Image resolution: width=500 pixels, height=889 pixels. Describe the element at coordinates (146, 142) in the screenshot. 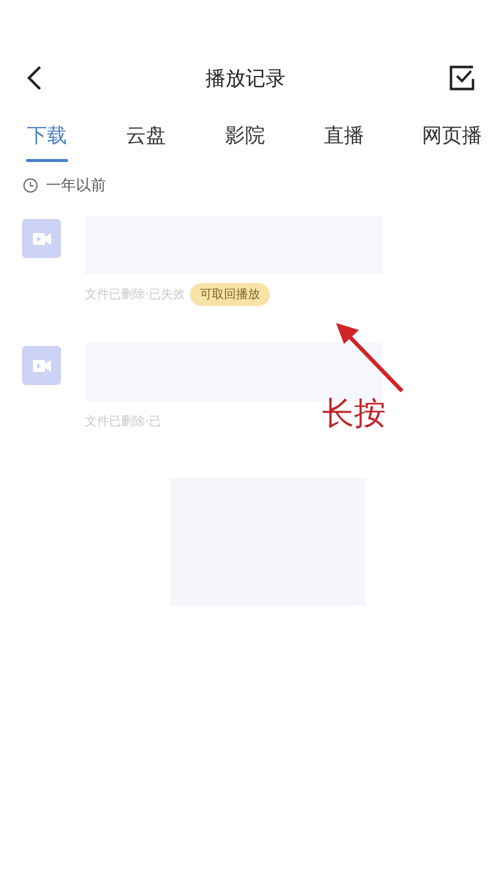

I see `tab: 云盘` at that location.